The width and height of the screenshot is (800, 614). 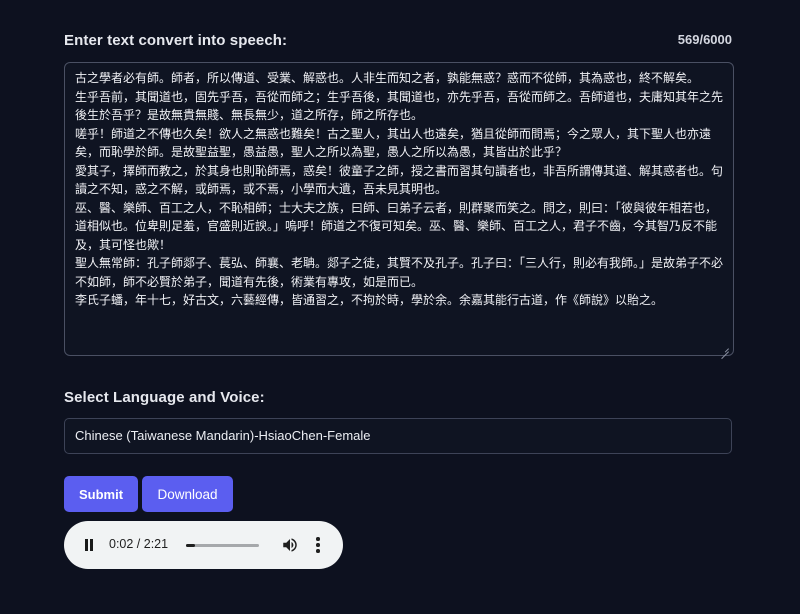 What do you see at coordinates (290, 545) in the screenshot?
I see `volume-icon` at bounding box center [290, 545].